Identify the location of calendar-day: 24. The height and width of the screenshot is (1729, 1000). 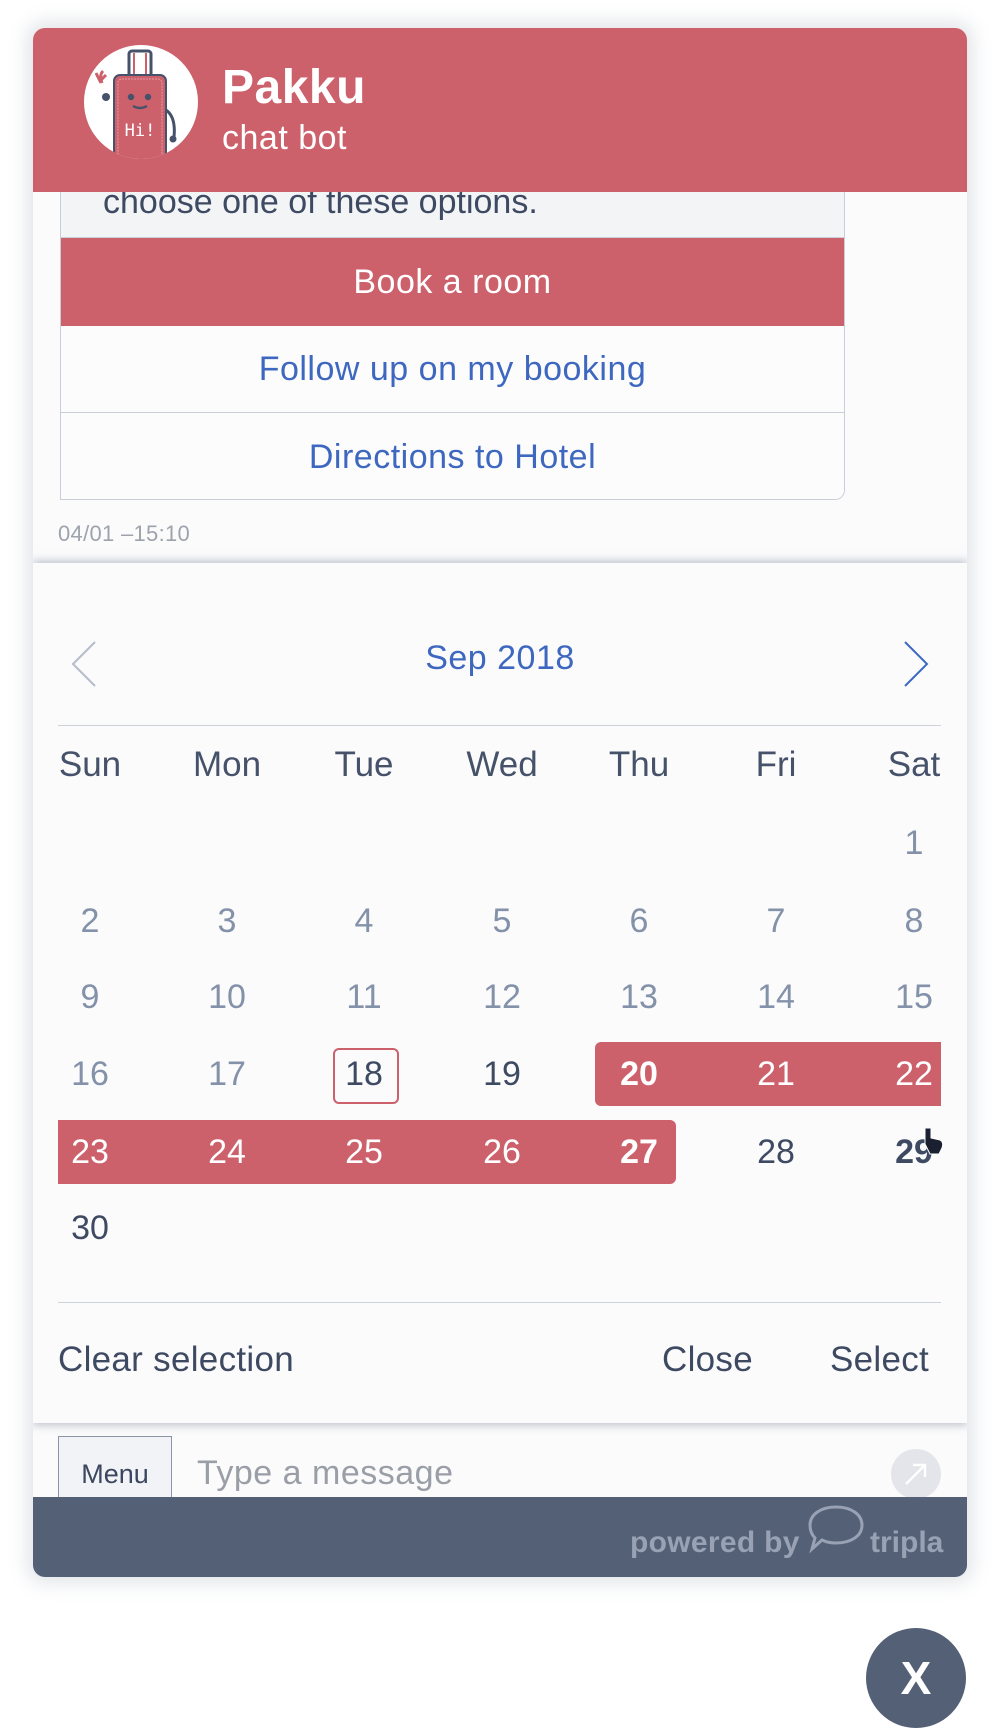
(227, 1152).